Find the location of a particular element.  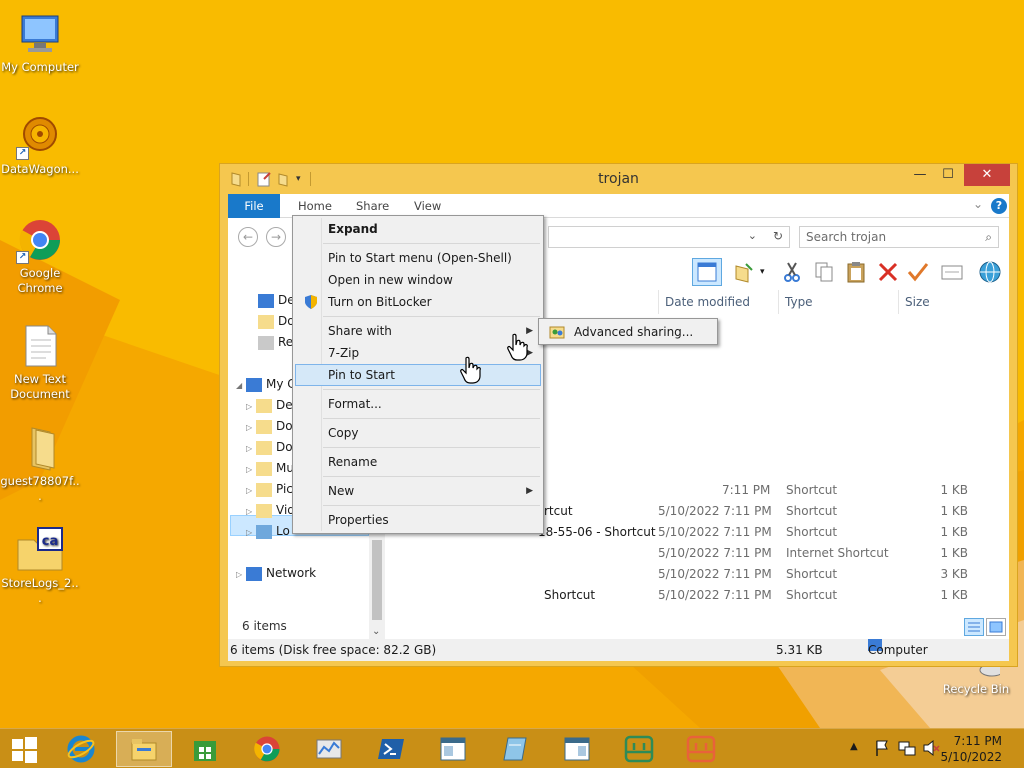

address-bar: ⌄ ↻ is located at coordinates (669, 237).